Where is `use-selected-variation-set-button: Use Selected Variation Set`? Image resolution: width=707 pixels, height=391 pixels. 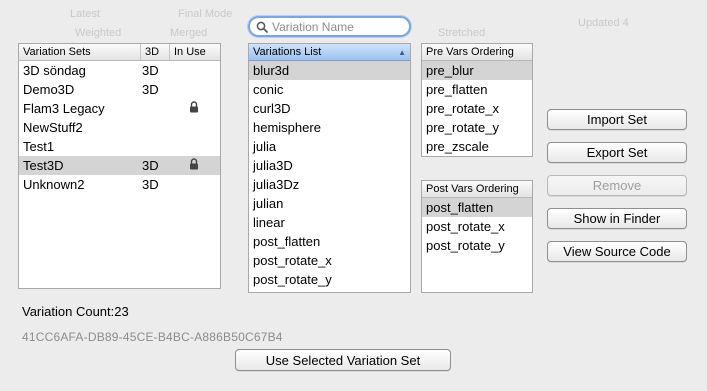
use-selected-variation-set-button: Use Selected Variation Set is located at coordinates (343, 360).